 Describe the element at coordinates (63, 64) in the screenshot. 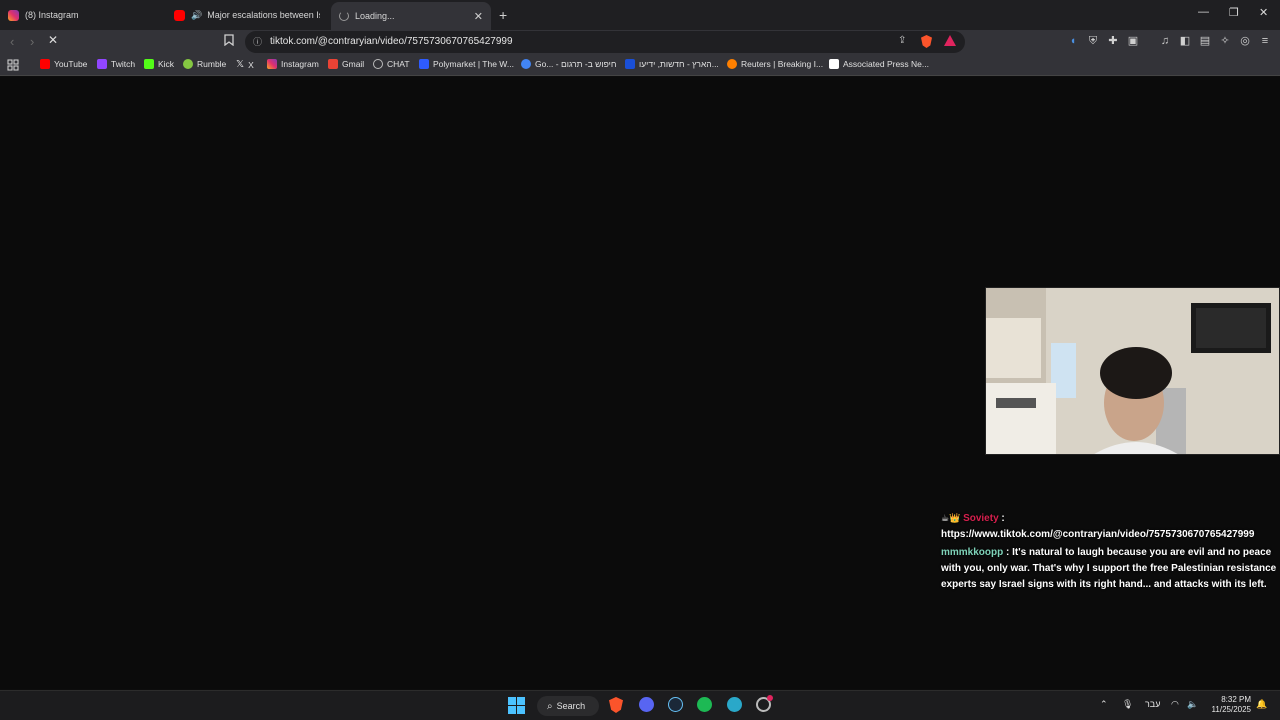

I see `bookmark-youtube: YouTube` at that location.